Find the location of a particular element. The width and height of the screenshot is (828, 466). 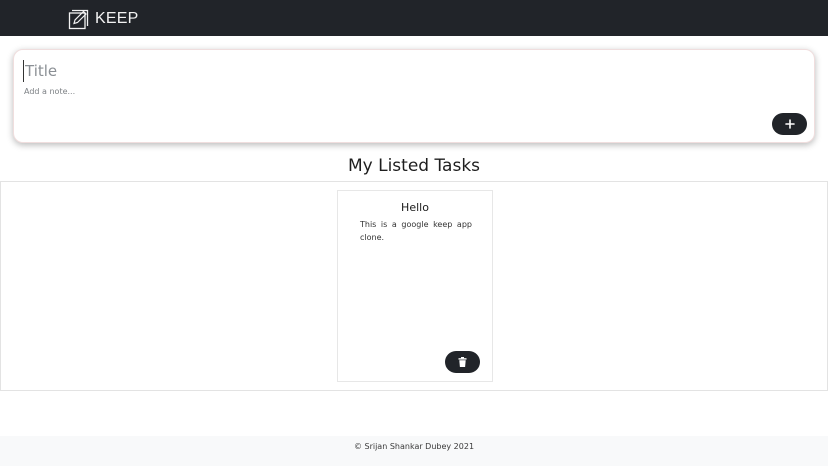

brand: KEEP is located at coordinates (103, 18).